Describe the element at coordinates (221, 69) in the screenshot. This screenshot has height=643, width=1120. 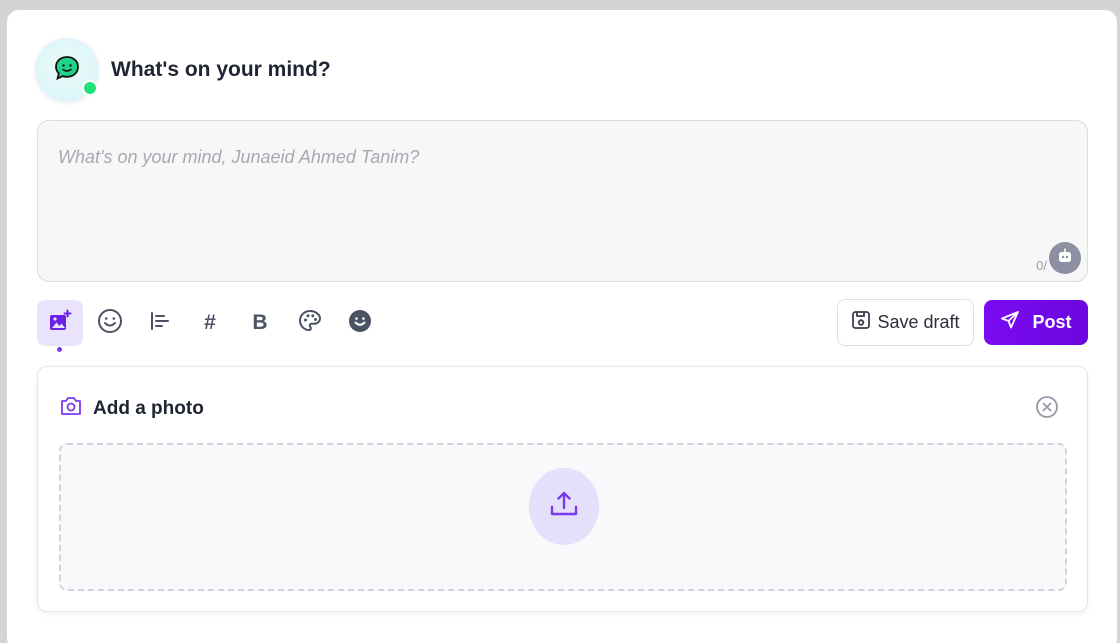
I see `page-title: What's on your mind?` at that location.